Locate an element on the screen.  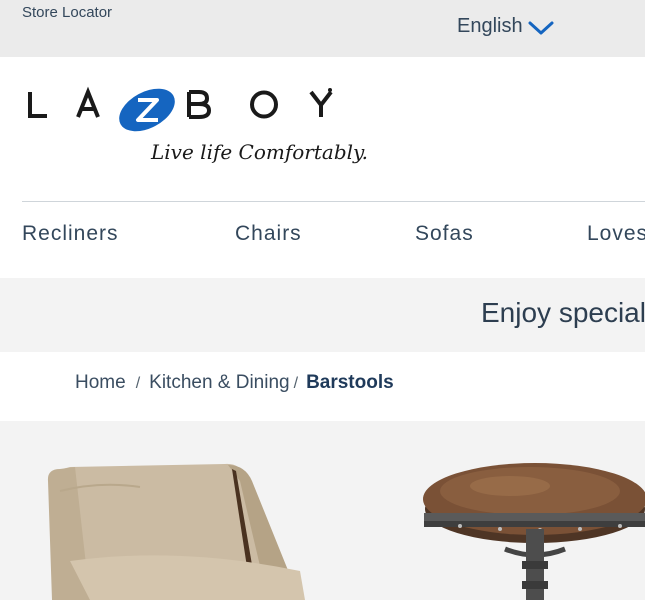
la-z-boy-logo-graphic: Live life Comfortably. is located at coordinates (198, 125).